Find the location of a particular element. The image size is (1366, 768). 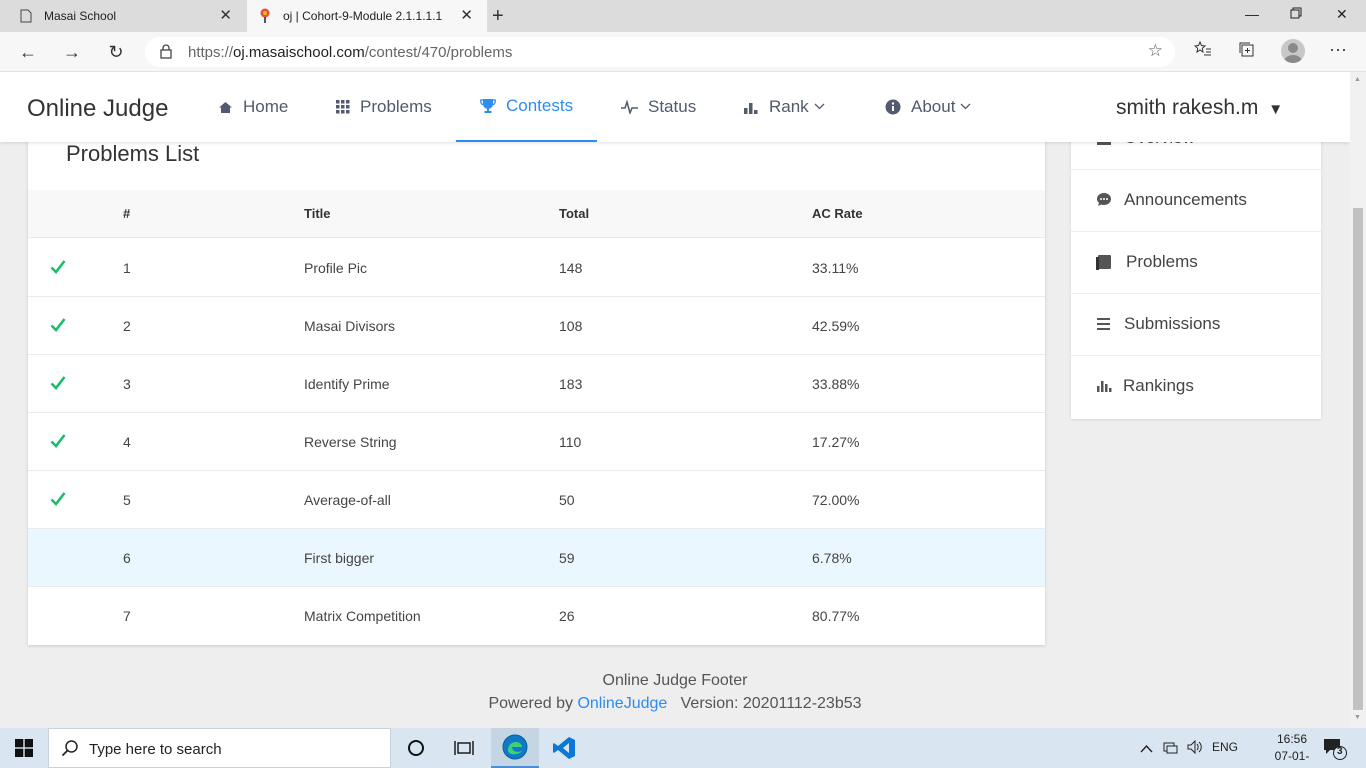

refresh-icon: ↻ is located at coordinates (116, 52).